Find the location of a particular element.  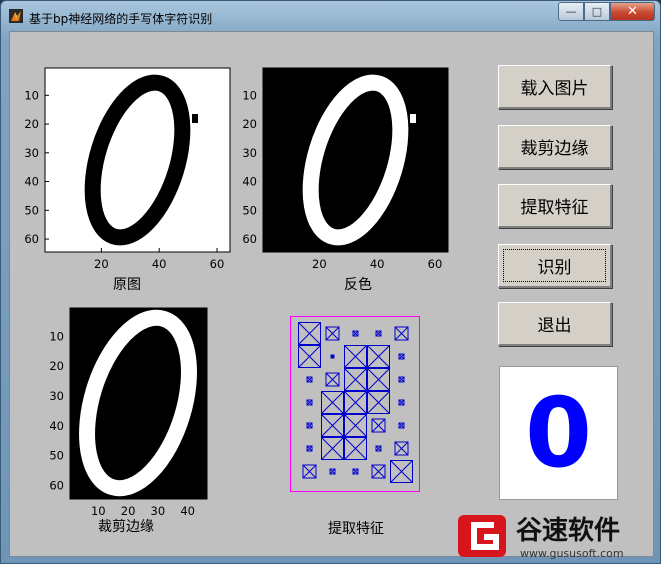

original-xtick-label: 20 is located at coordinates (101, 264).